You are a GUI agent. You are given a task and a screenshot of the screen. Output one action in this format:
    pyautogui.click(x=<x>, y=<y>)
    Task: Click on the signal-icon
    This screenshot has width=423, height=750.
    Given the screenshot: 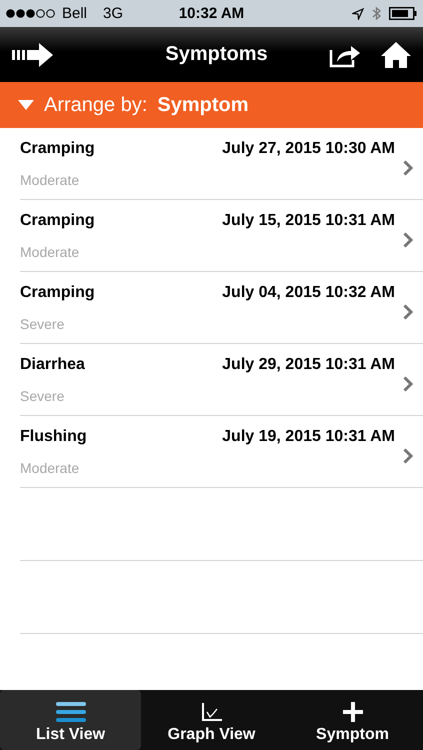 What is the action you would take?
    pyautogui.click(x=31, y=13)
    